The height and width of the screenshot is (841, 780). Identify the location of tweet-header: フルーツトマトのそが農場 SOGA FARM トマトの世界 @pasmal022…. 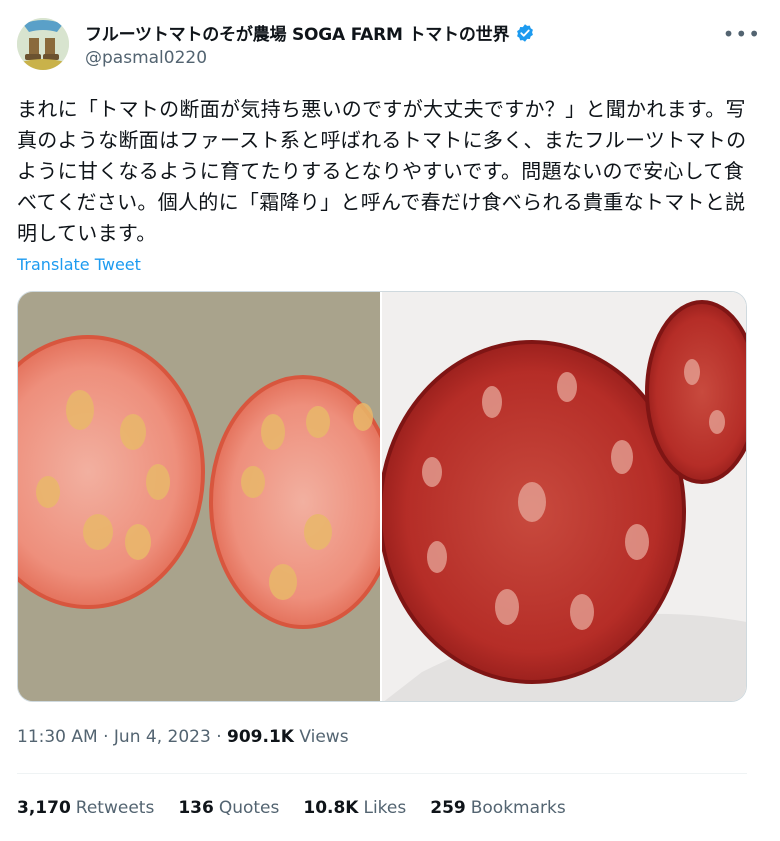
(390, 46).